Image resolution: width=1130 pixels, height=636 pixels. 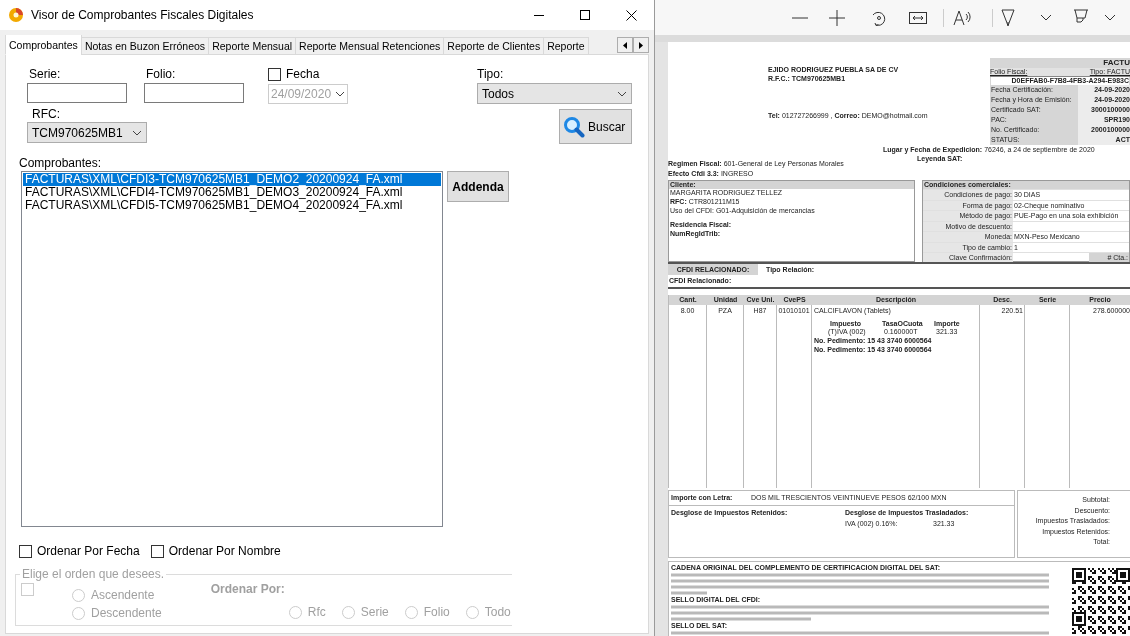 I want to click on caret-right-icon, so click(x=641, y=45).